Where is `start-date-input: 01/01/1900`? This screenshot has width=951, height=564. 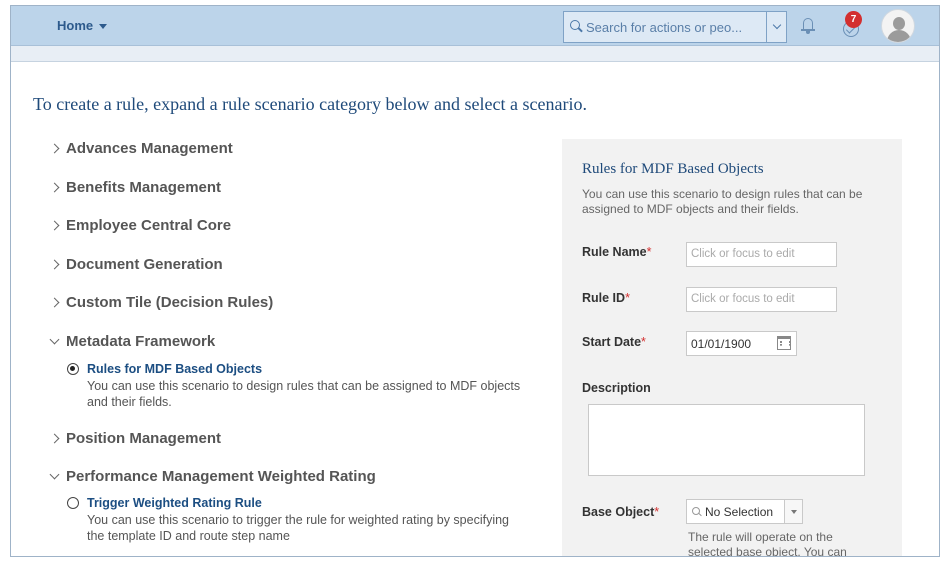 start-date-input: 01/01/1900 is located at coordinates (741, 343).